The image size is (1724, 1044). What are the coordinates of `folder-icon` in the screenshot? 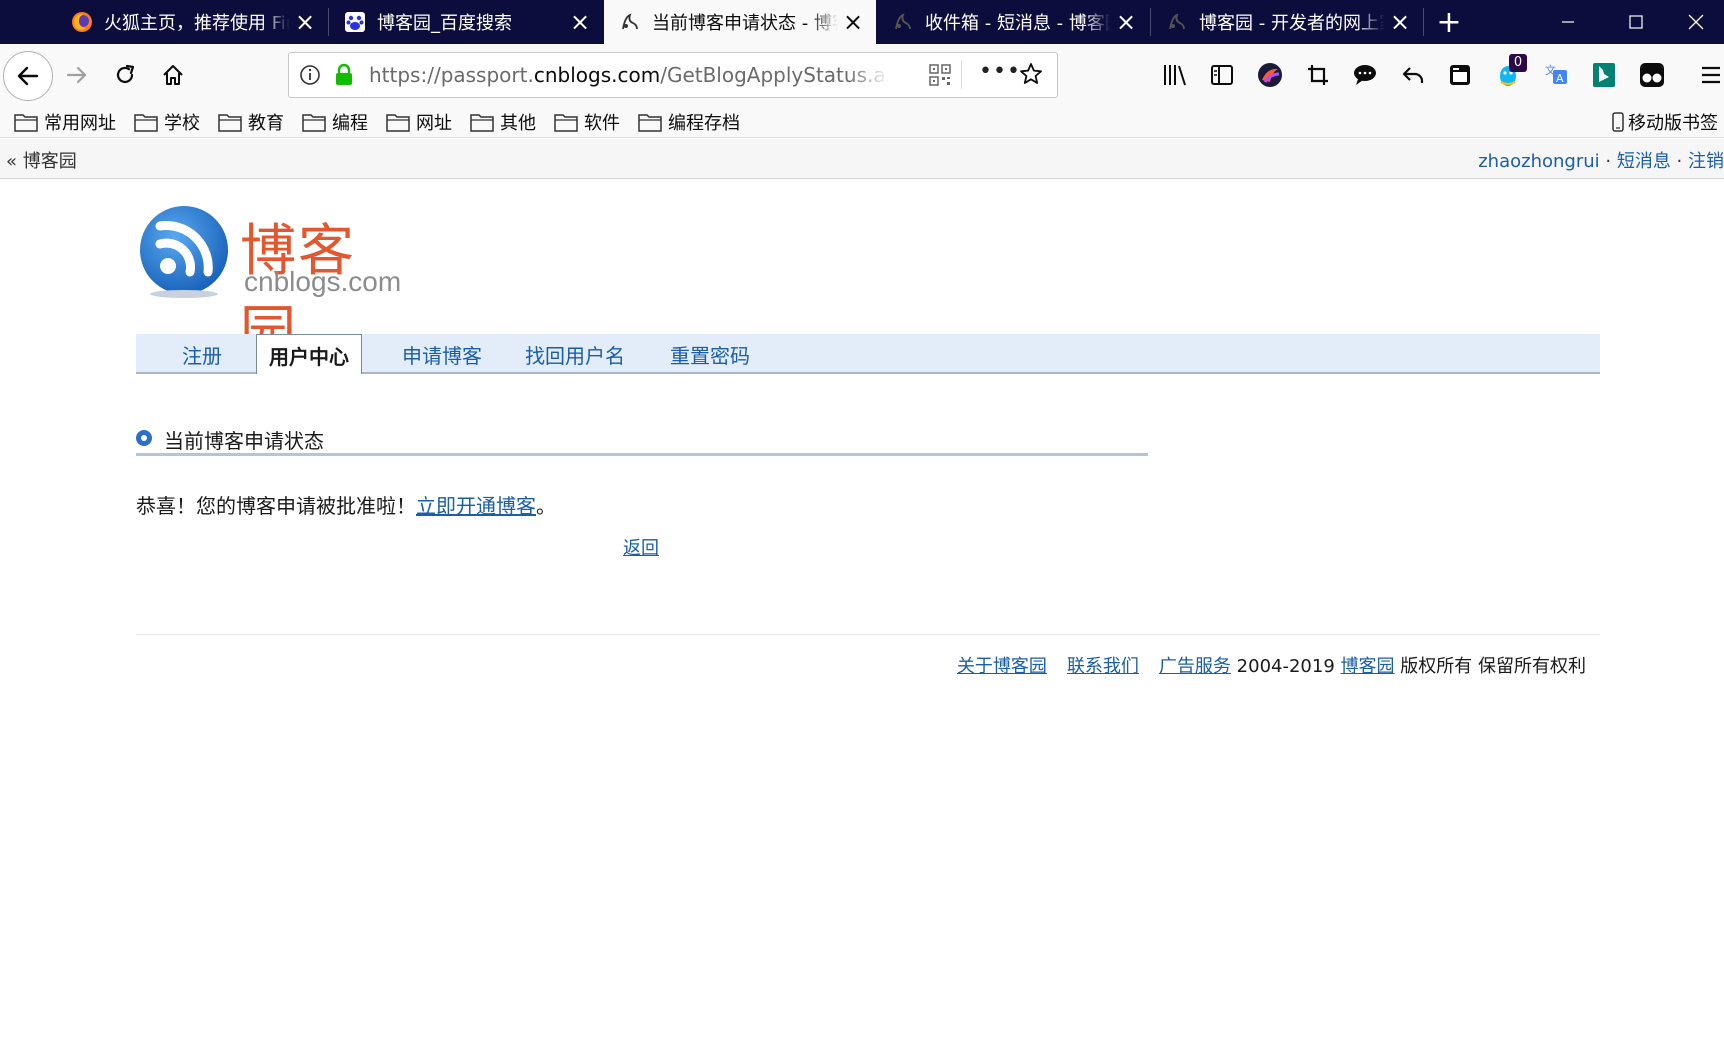 It's located at (566, 123).